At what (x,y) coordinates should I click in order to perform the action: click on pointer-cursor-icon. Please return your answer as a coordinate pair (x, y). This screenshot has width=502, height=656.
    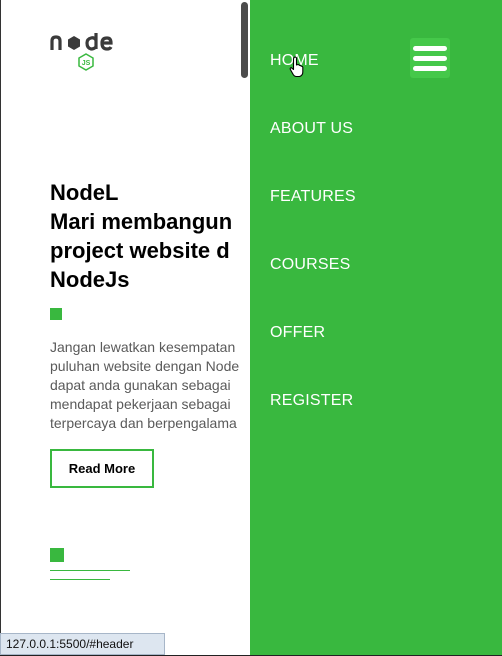
    Looking at the image, I should click on (296, 67).